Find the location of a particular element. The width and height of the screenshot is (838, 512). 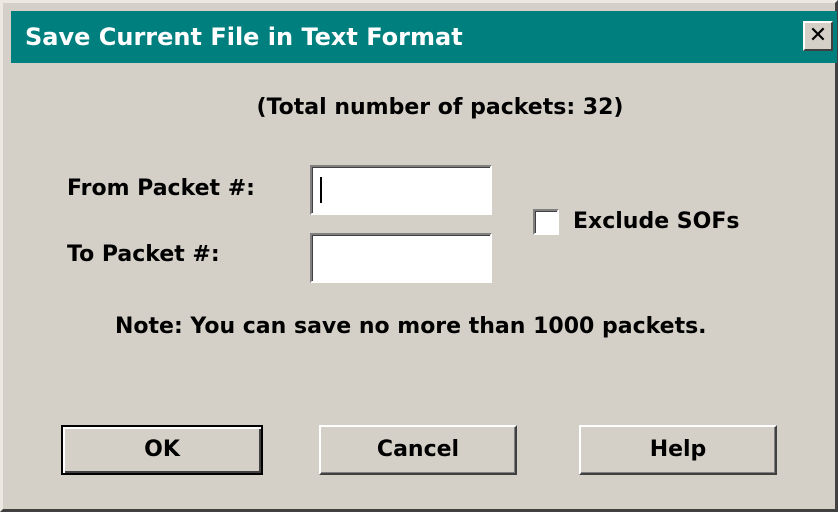

text-caret is located at coordinates (321, 190).